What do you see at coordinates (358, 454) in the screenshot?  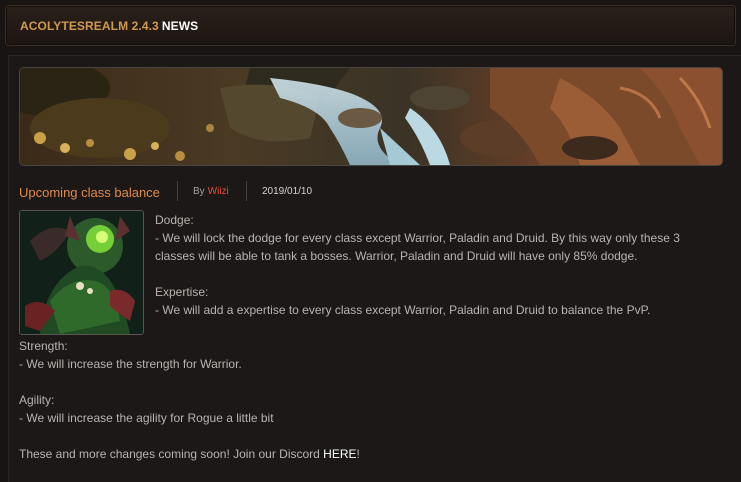 I see `closing-end: !` at bounding box center [358, 454].